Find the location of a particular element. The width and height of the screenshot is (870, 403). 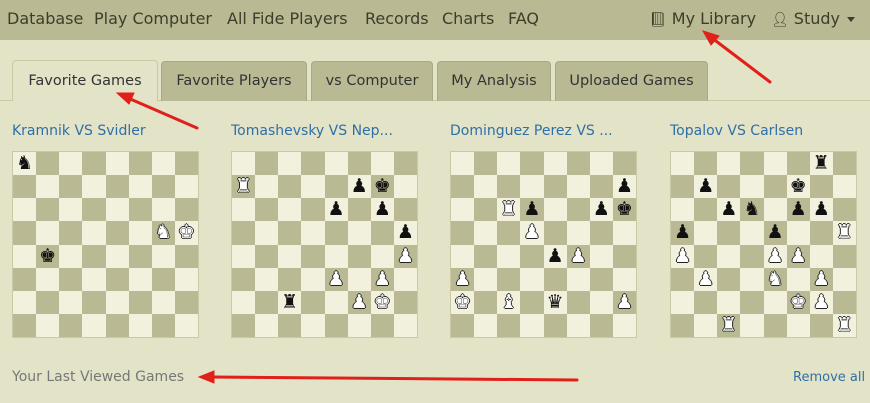

nav-play-computer: Play Computer is located at coordinates (153, 18).